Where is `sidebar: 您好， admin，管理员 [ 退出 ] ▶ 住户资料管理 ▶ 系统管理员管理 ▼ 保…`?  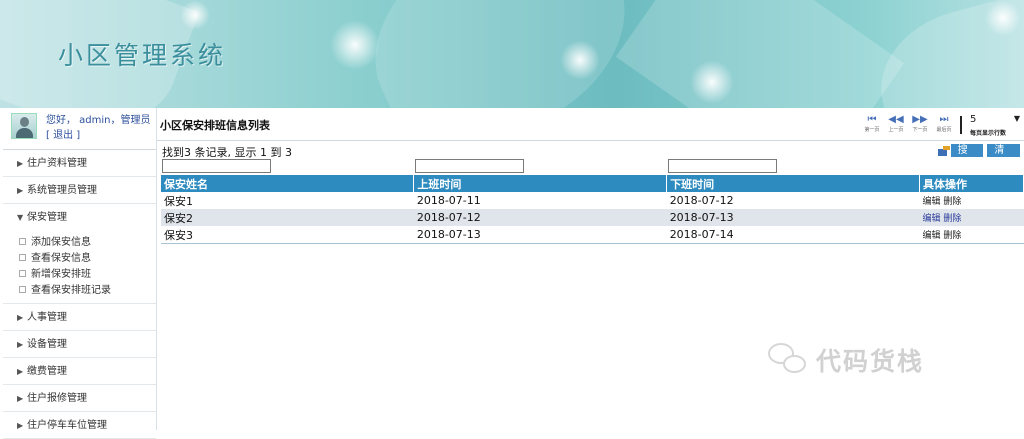 sidebar: 您好， admin，管理员 [ 退出 ] ▶ 住户资料管理 ▶ 系统管理员管理 ▼ 保… is located at coordinates (80, 273).